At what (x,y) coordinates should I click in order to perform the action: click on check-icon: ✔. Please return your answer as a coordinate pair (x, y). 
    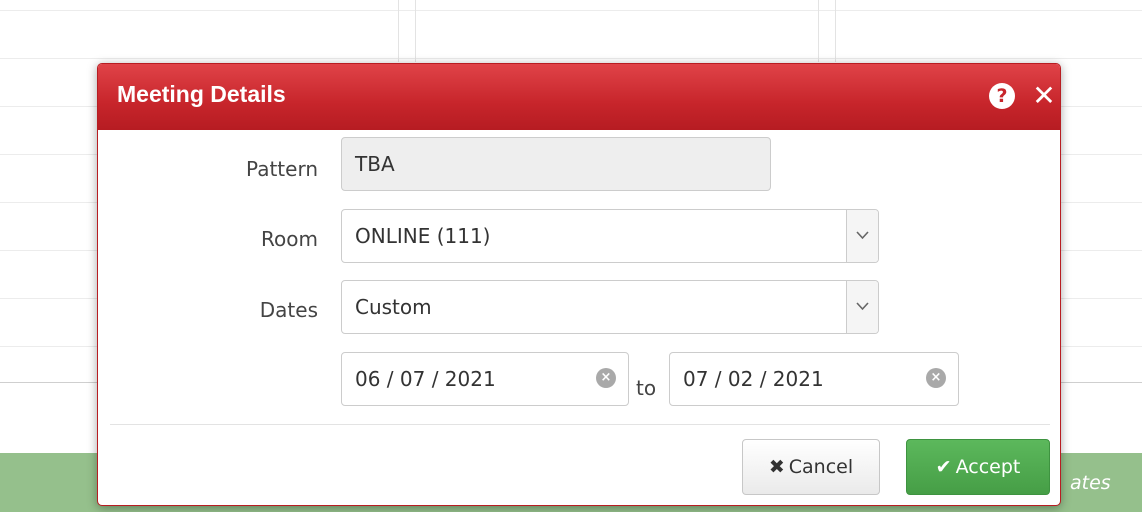
    Looking at the image, I should click on (943, 467).